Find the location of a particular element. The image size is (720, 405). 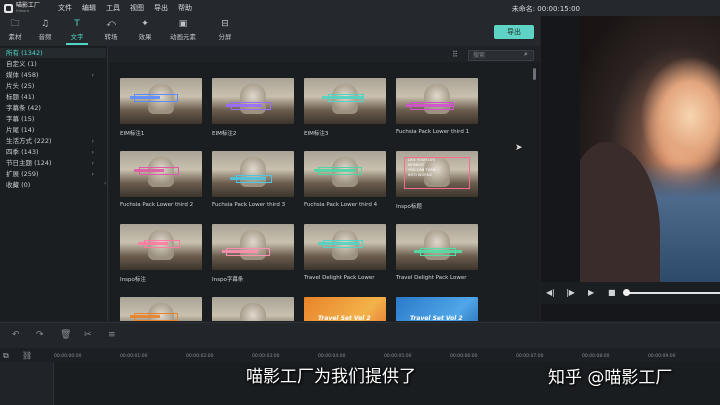

title-template-card: Fuchsia Pack Lower third 1 is located at coordinates (437, 106).